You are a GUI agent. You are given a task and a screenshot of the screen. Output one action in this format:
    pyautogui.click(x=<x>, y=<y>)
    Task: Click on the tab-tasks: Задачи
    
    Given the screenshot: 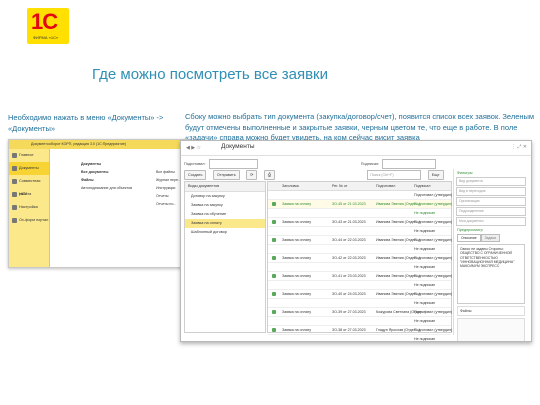 What is the action you would take?
    pyautogui.click(x=490, y=238)
    